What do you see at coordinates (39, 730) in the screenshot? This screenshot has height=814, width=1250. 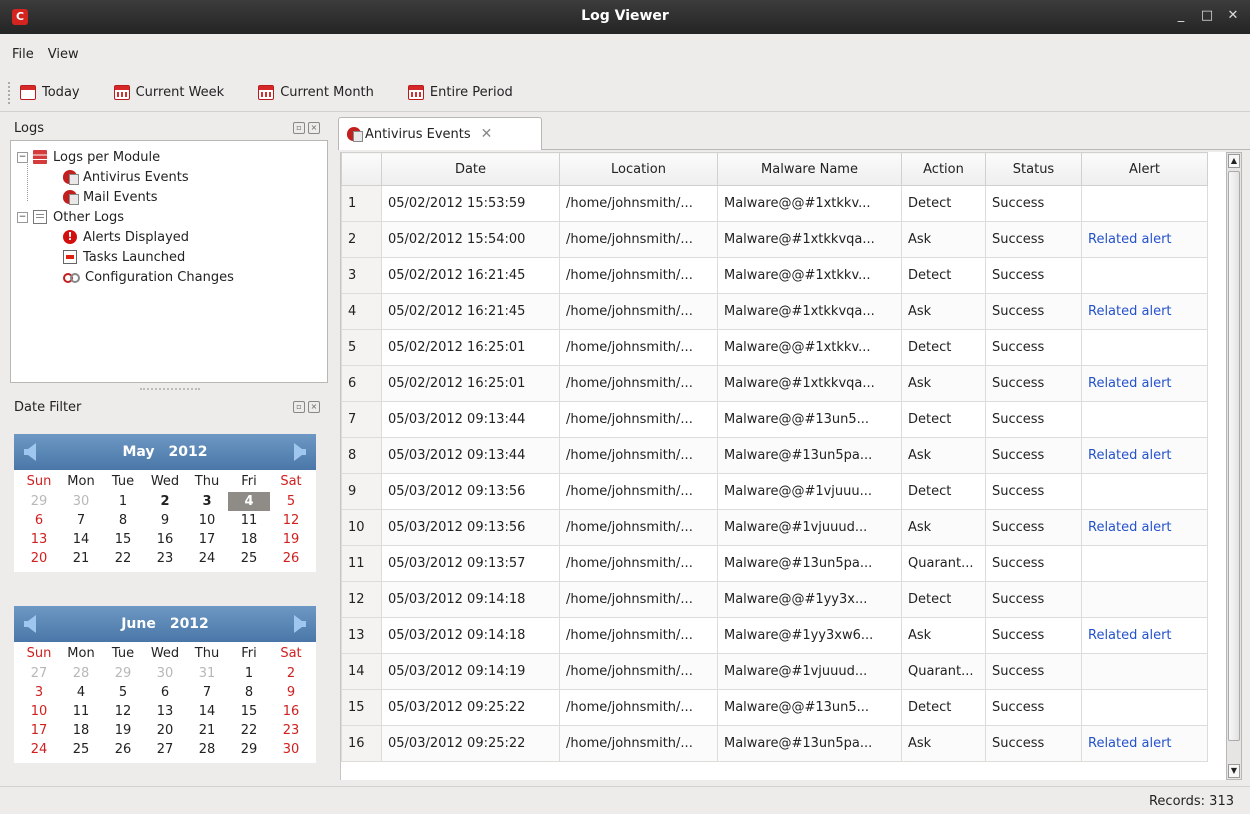 I see `calendar-day: 17` at bounding box center [39, 730].